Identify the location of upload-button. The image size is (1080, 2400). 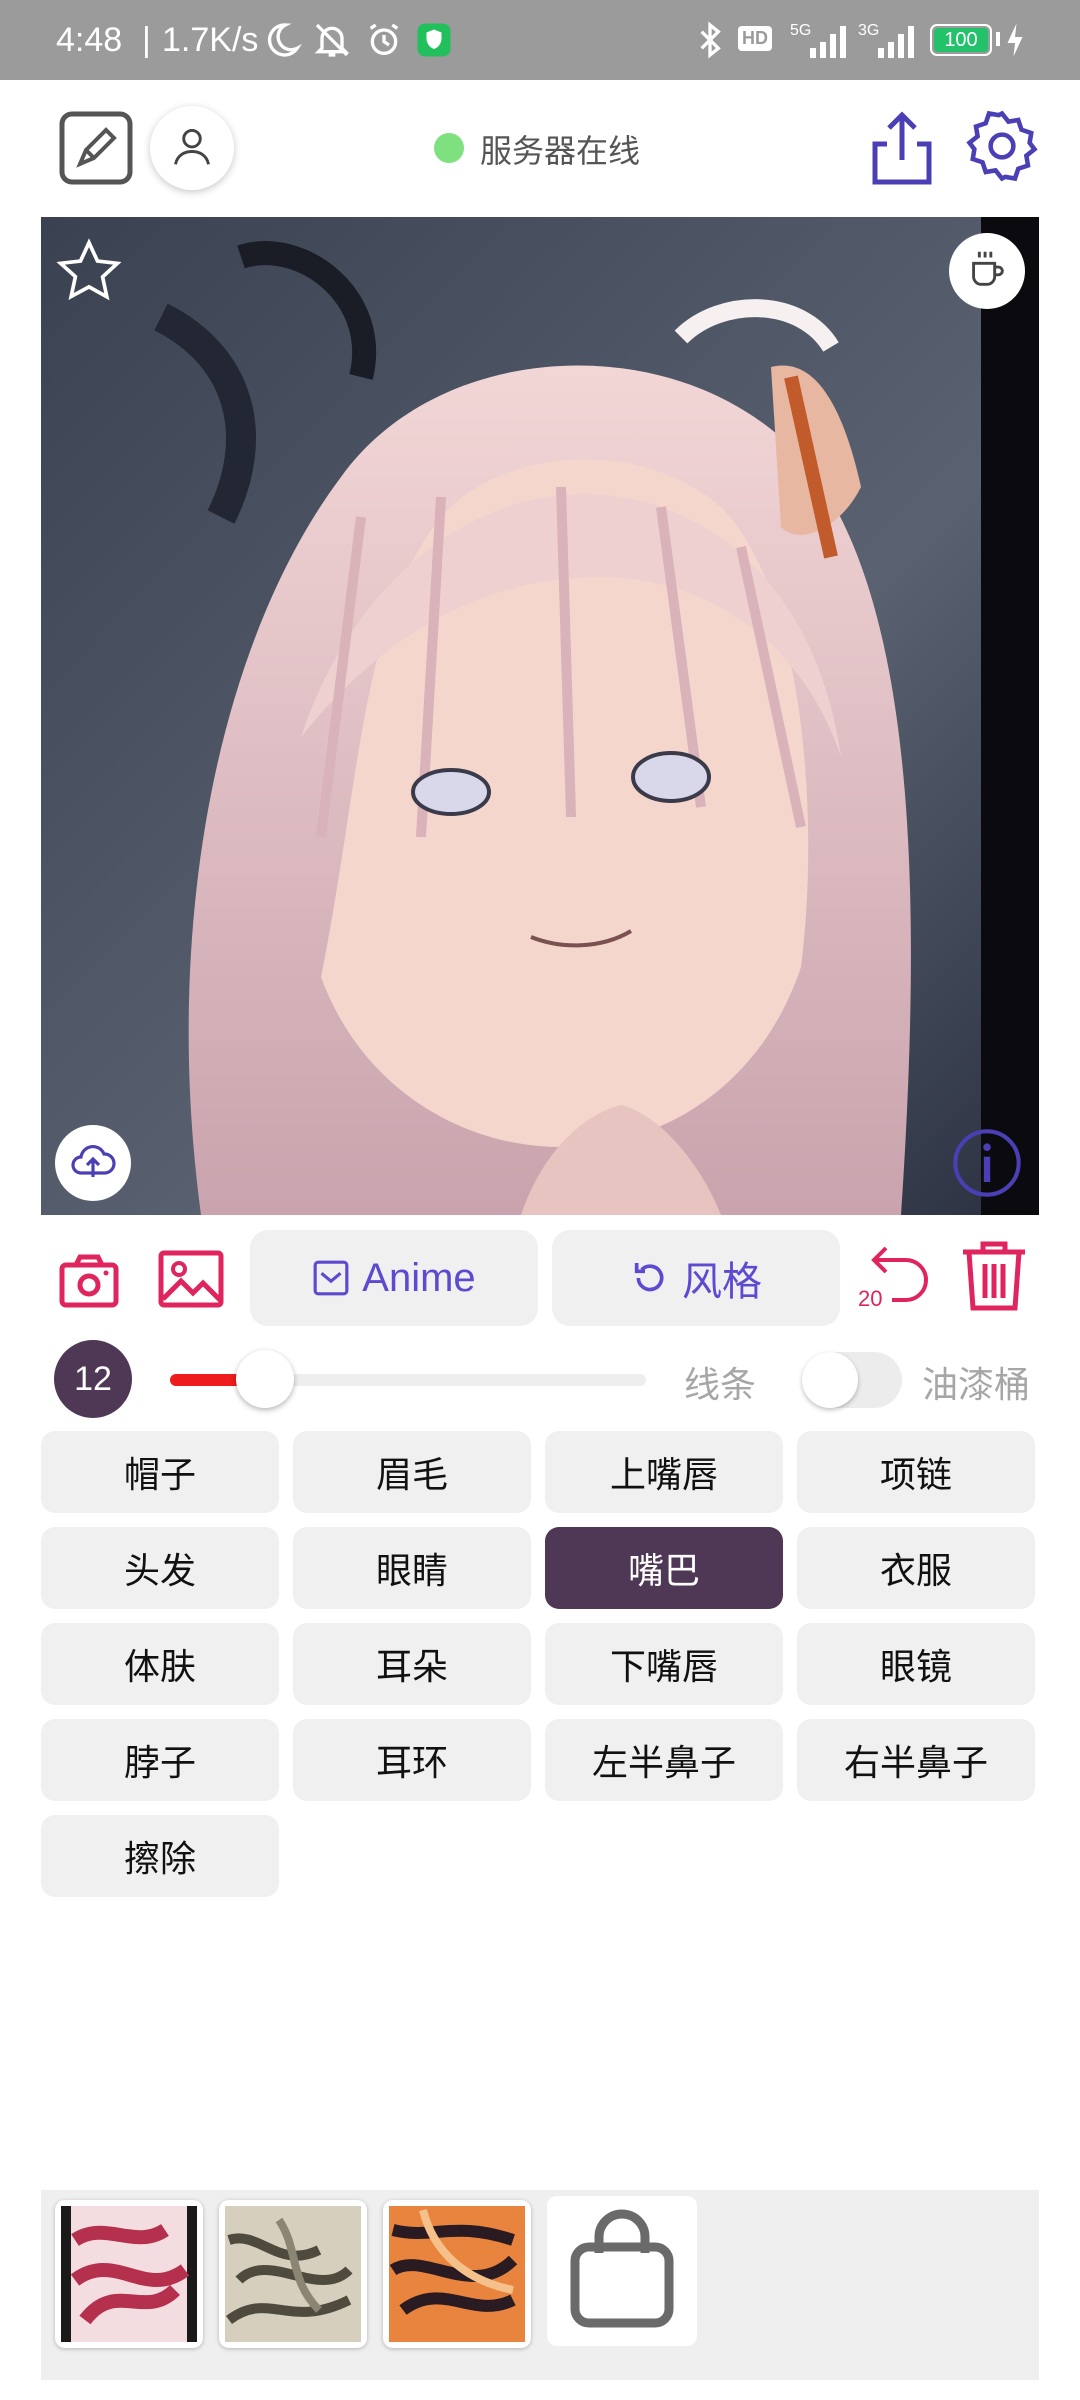
(93, 1163).